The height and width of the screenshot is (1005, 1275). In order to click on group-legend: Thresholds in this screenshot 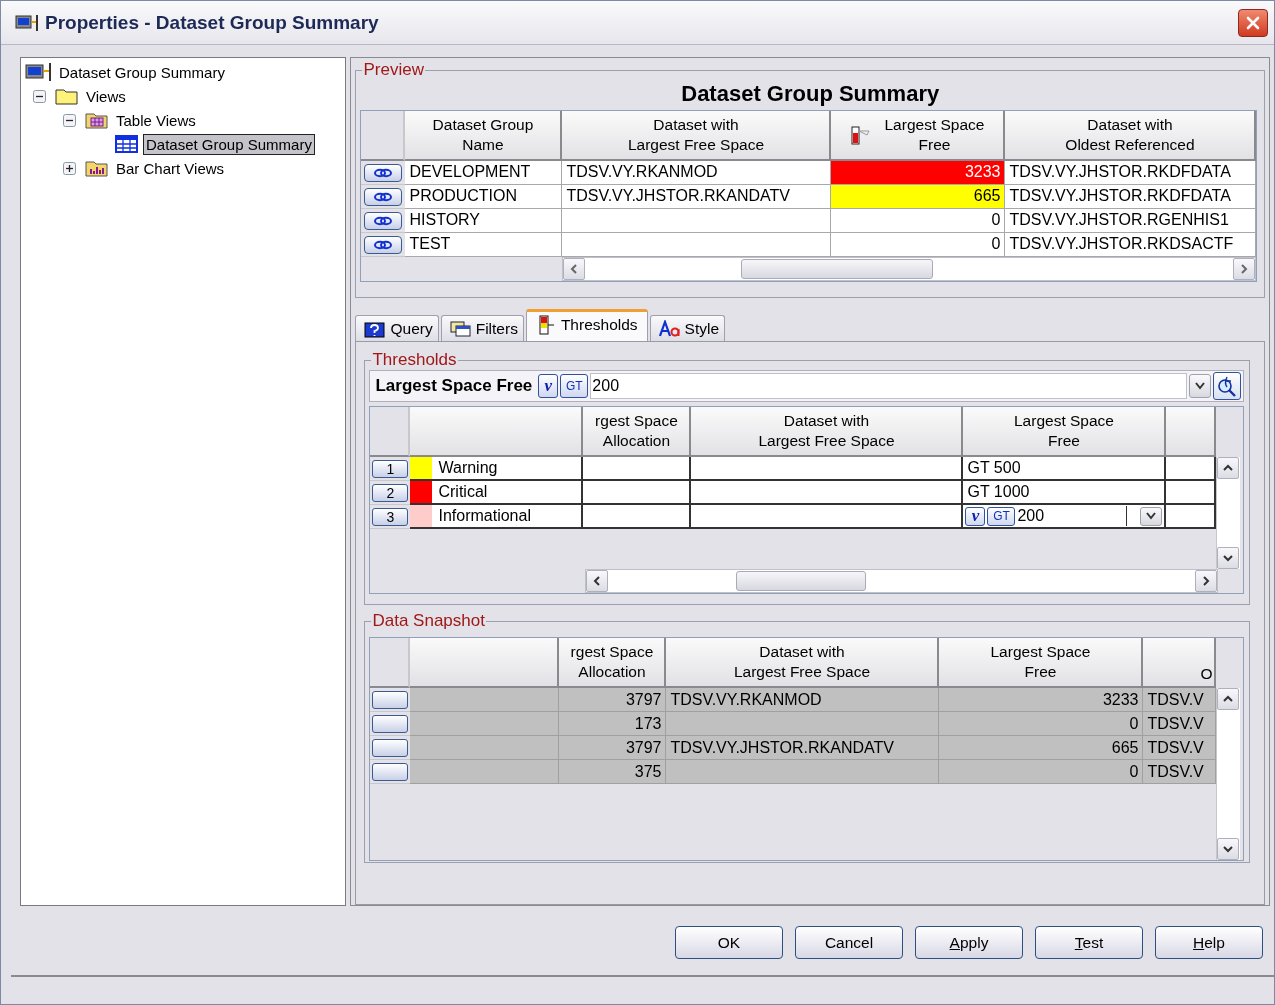, I will do `click(414, 360)`.